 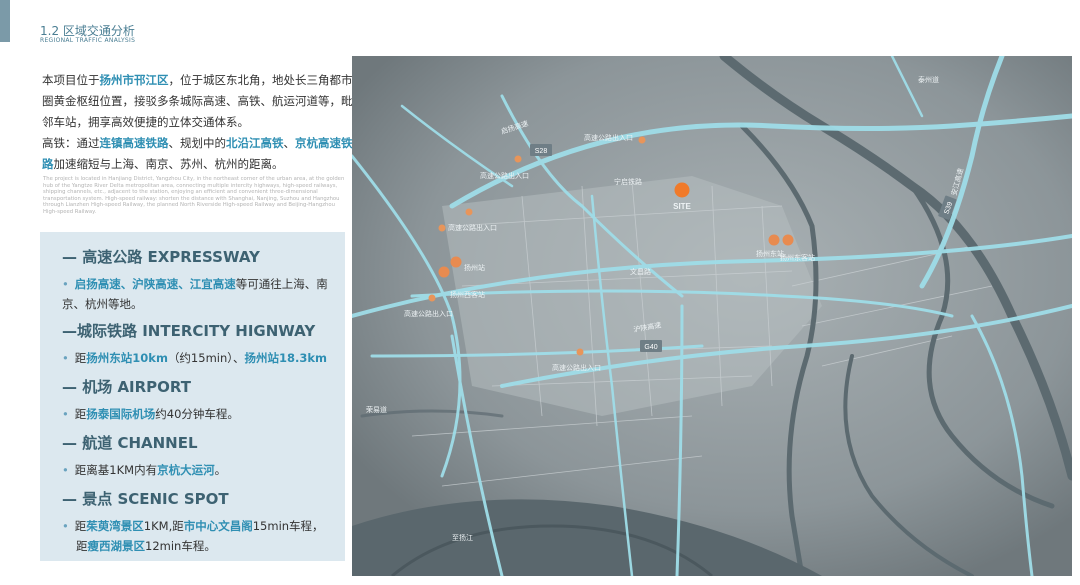 I want to click on section-title-intercity: —城际铁路 INTERCITY HIGNWAY, so click(x=189, y=331).